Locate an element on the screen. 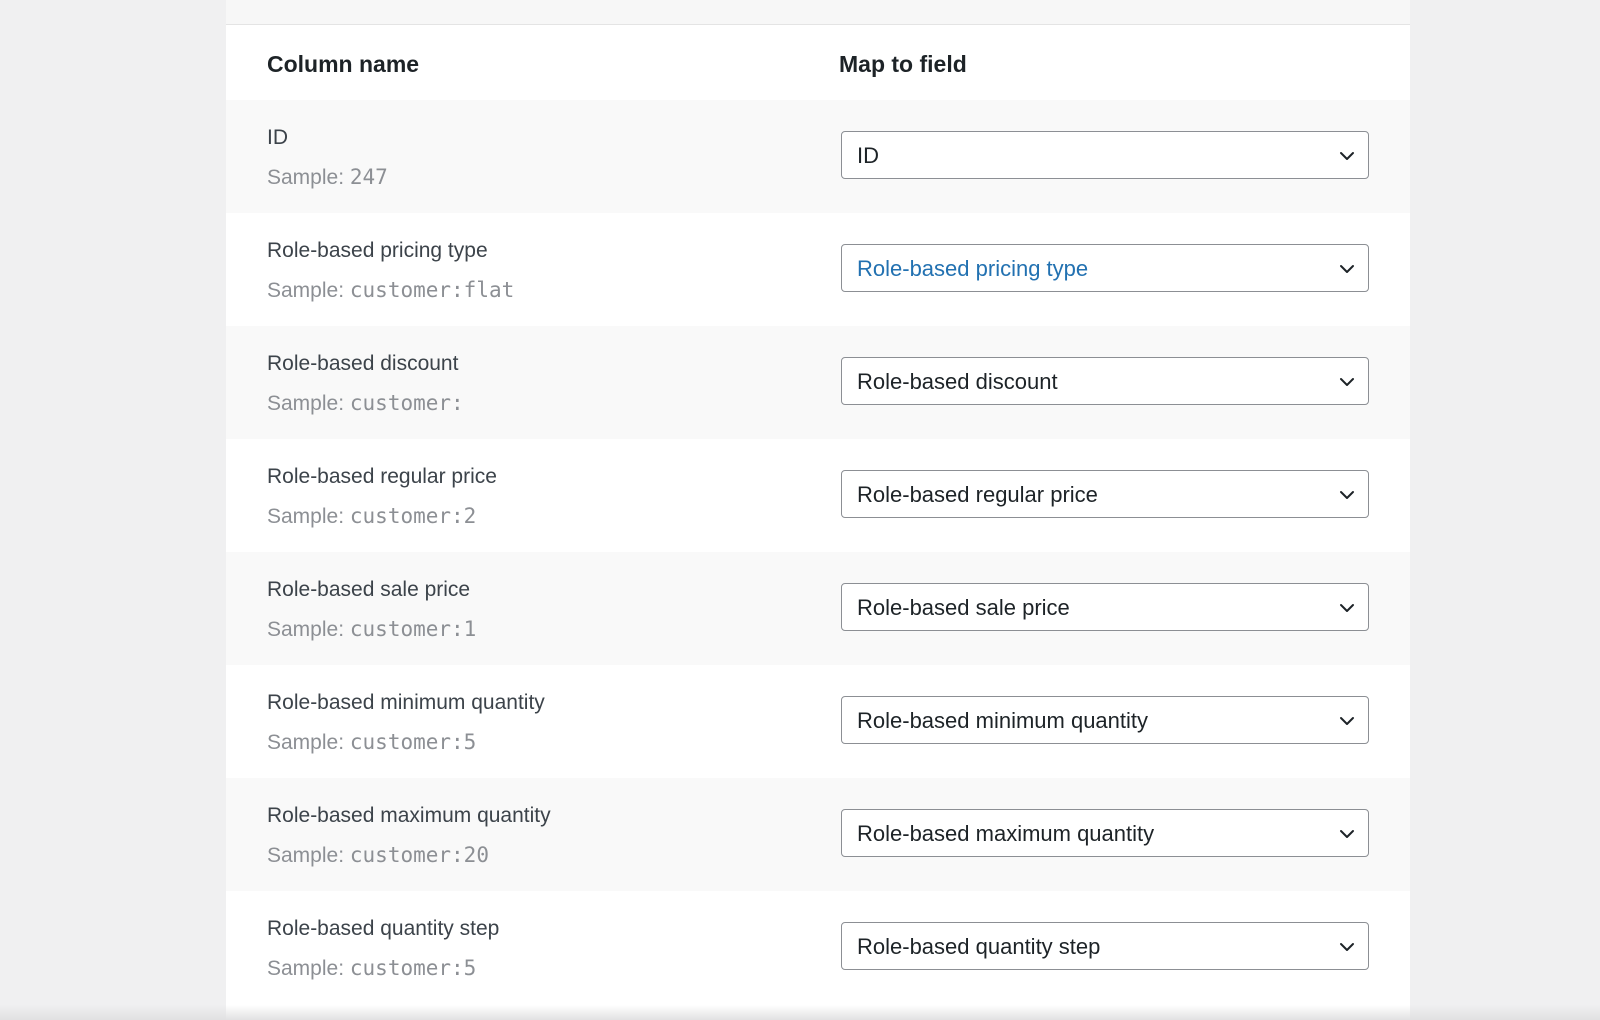  sample-text: Sample: 247 is located at coordinates (327, 177).